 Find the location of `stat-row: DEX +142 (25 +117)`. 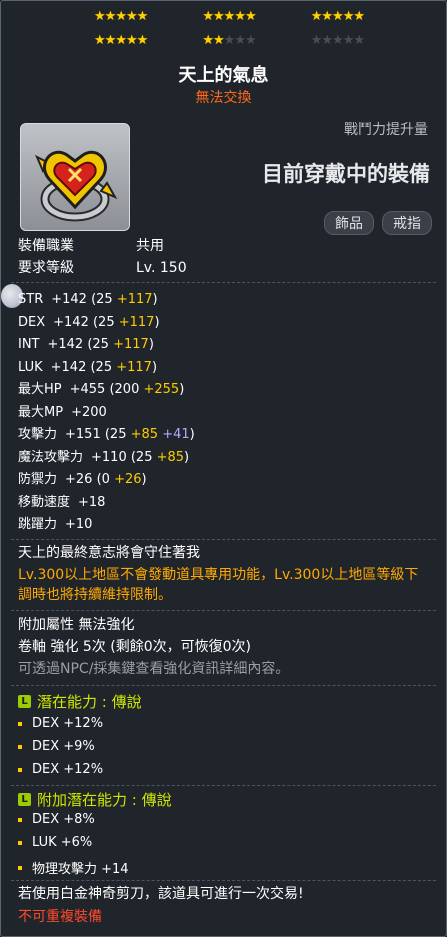

stat-row: DEX +142 (25 +117) is located at coordinates (106, 323).